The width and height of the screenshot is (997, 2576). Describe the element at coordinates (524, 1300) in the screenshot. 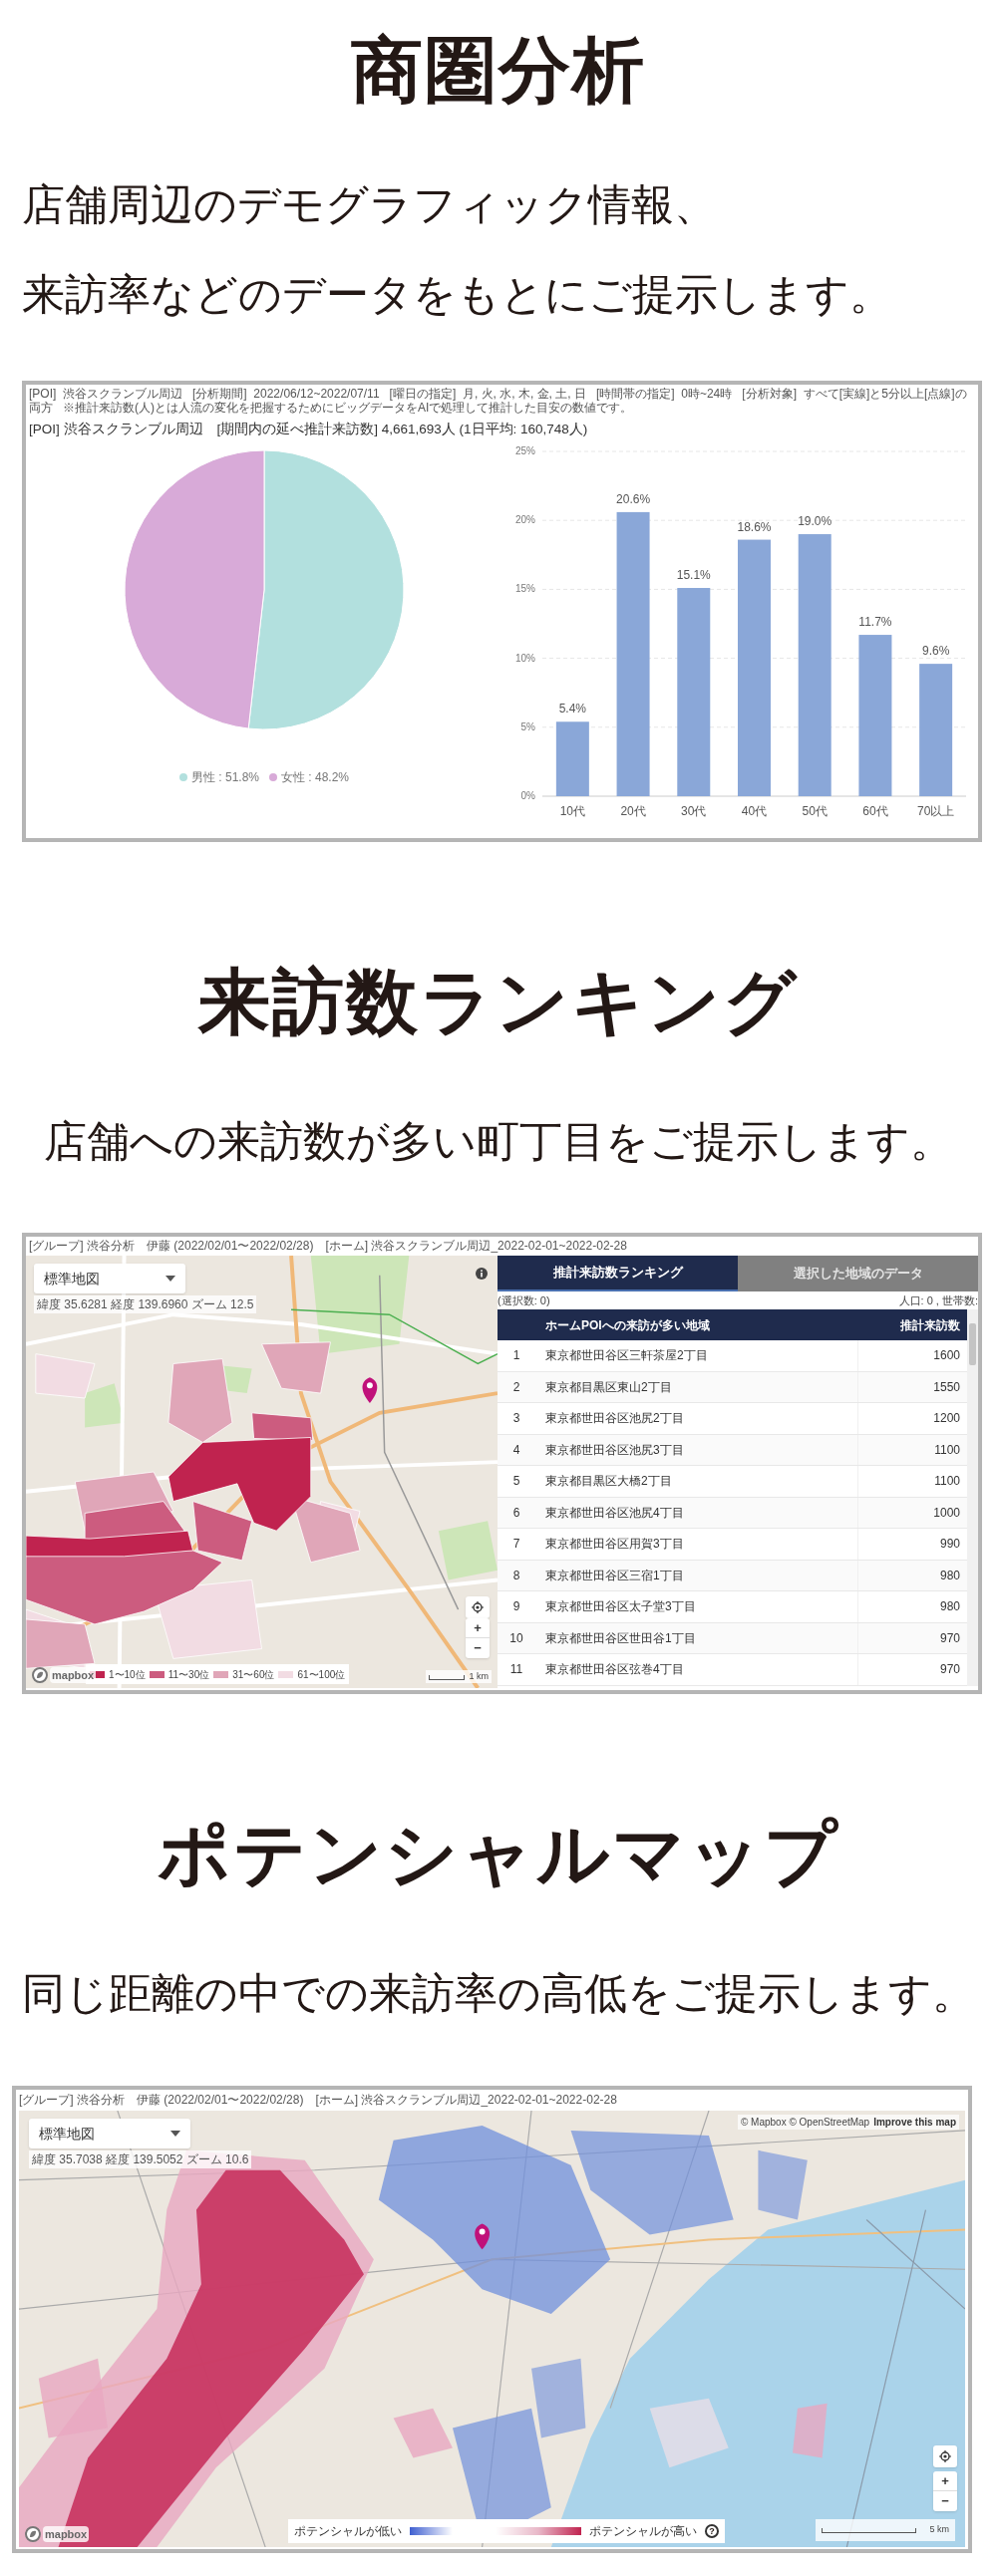

I see `selection-count: (選択数: 0)` at that location.